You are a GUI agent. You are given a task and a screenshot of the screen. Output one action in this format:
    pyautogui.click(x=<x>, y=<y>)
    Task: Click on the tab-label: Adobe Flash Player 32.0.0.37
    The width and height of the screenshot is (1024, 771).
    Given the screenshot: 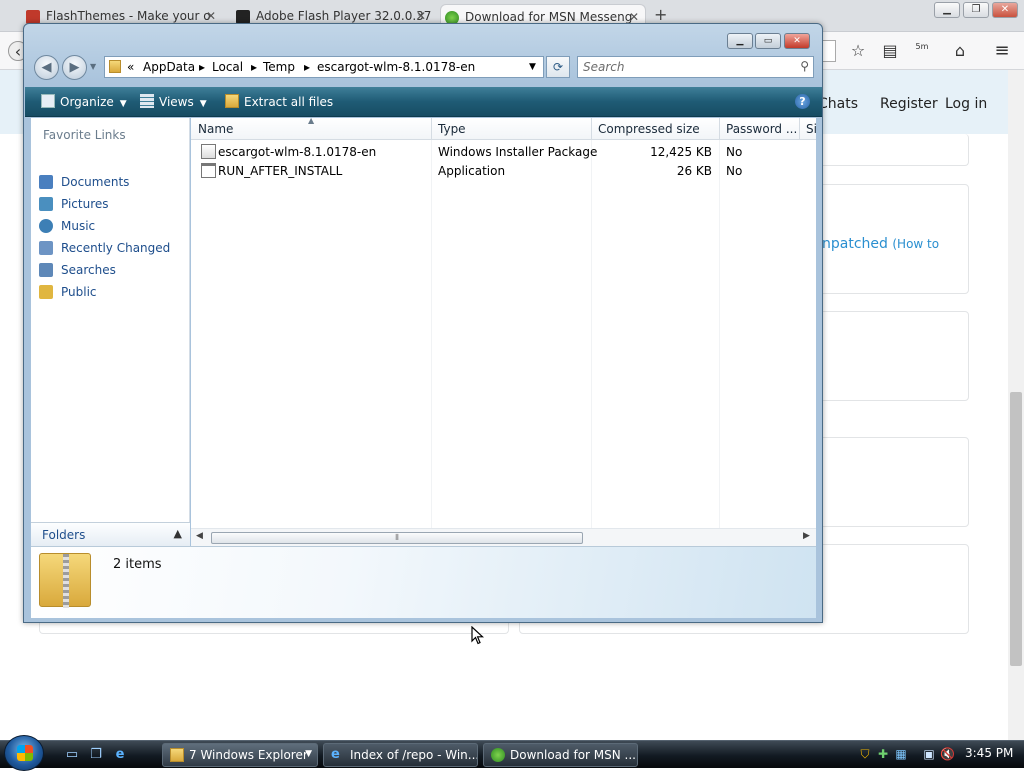 What is the action you would take?
    pyautogui.click(x=344, y=16)
    